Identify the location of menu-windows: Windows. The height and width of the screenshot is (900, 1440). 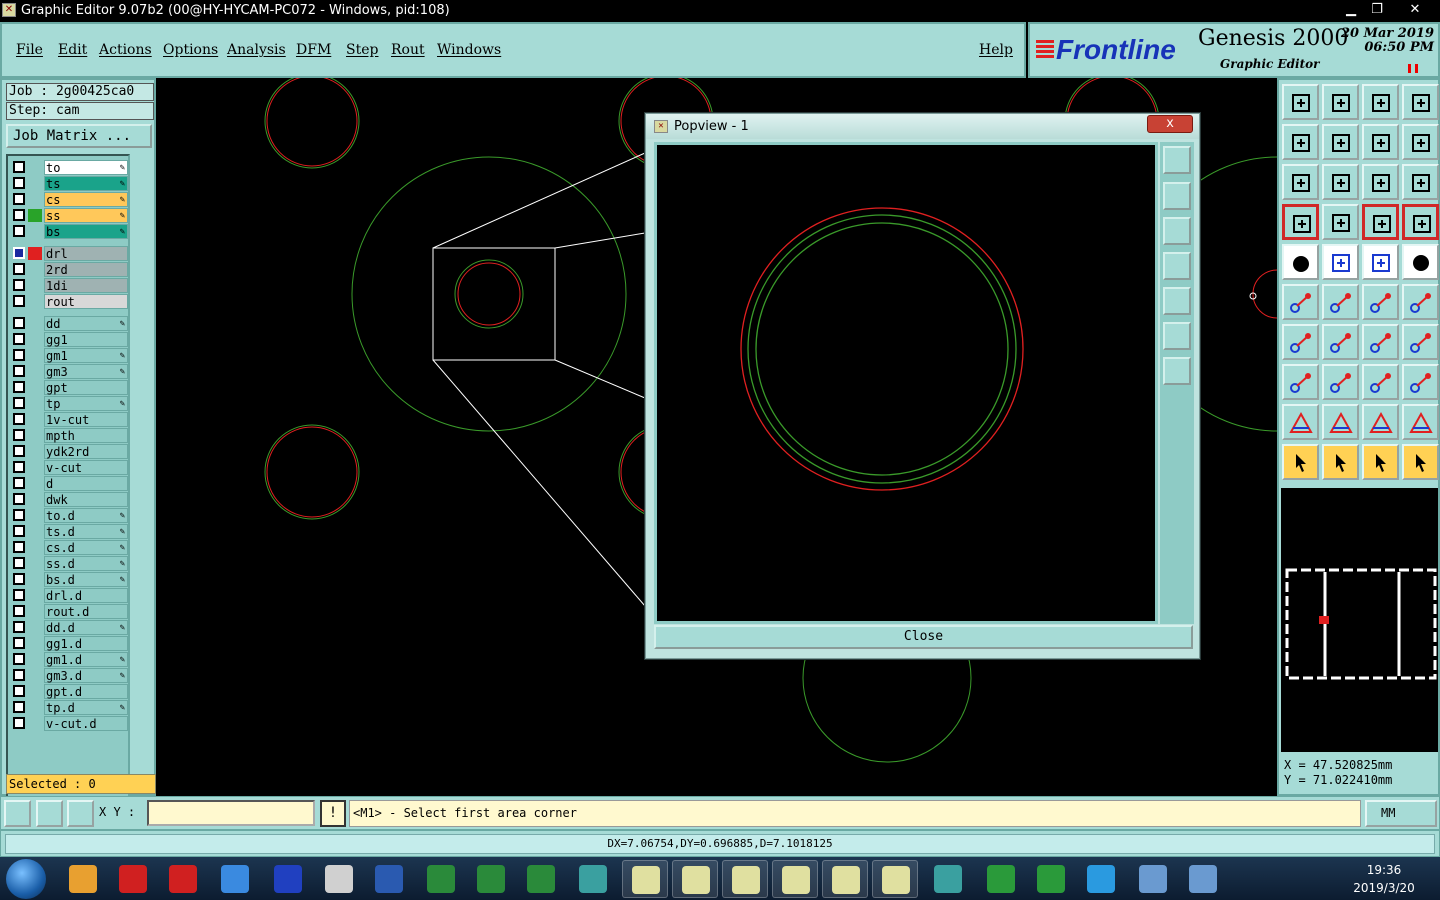
(469, 50).